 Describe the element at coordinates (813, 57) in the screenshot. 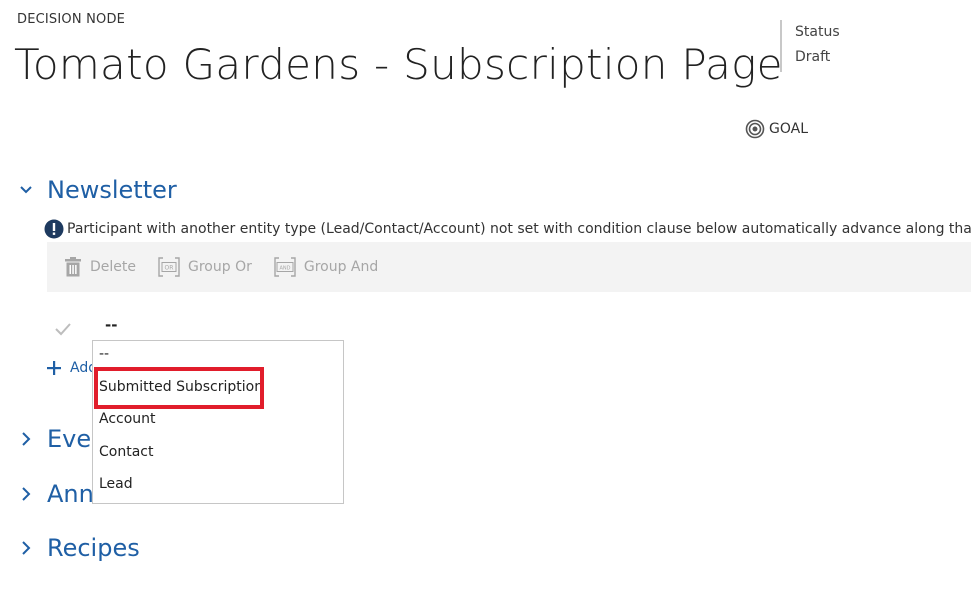

I see `status-value: Draft` at that location.